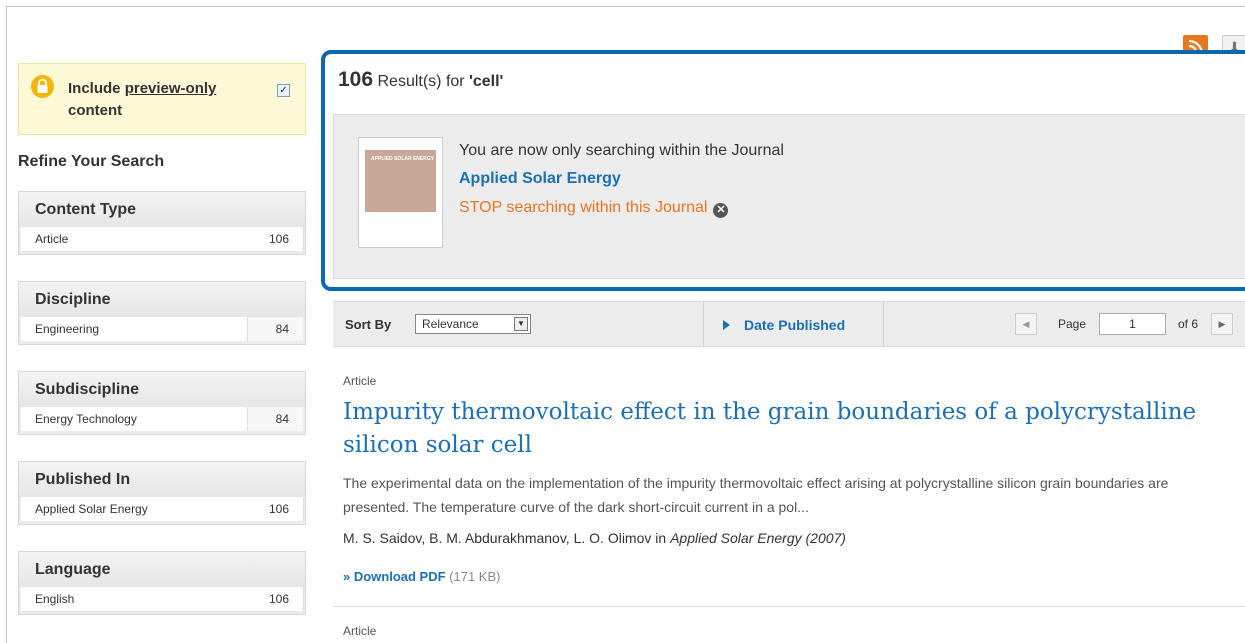  What do you see at coordinates (594, 208) in the screenshot?
I see `stop-searching-link: STOP searching within this Journal ✕` at bounding box center [594, 208].